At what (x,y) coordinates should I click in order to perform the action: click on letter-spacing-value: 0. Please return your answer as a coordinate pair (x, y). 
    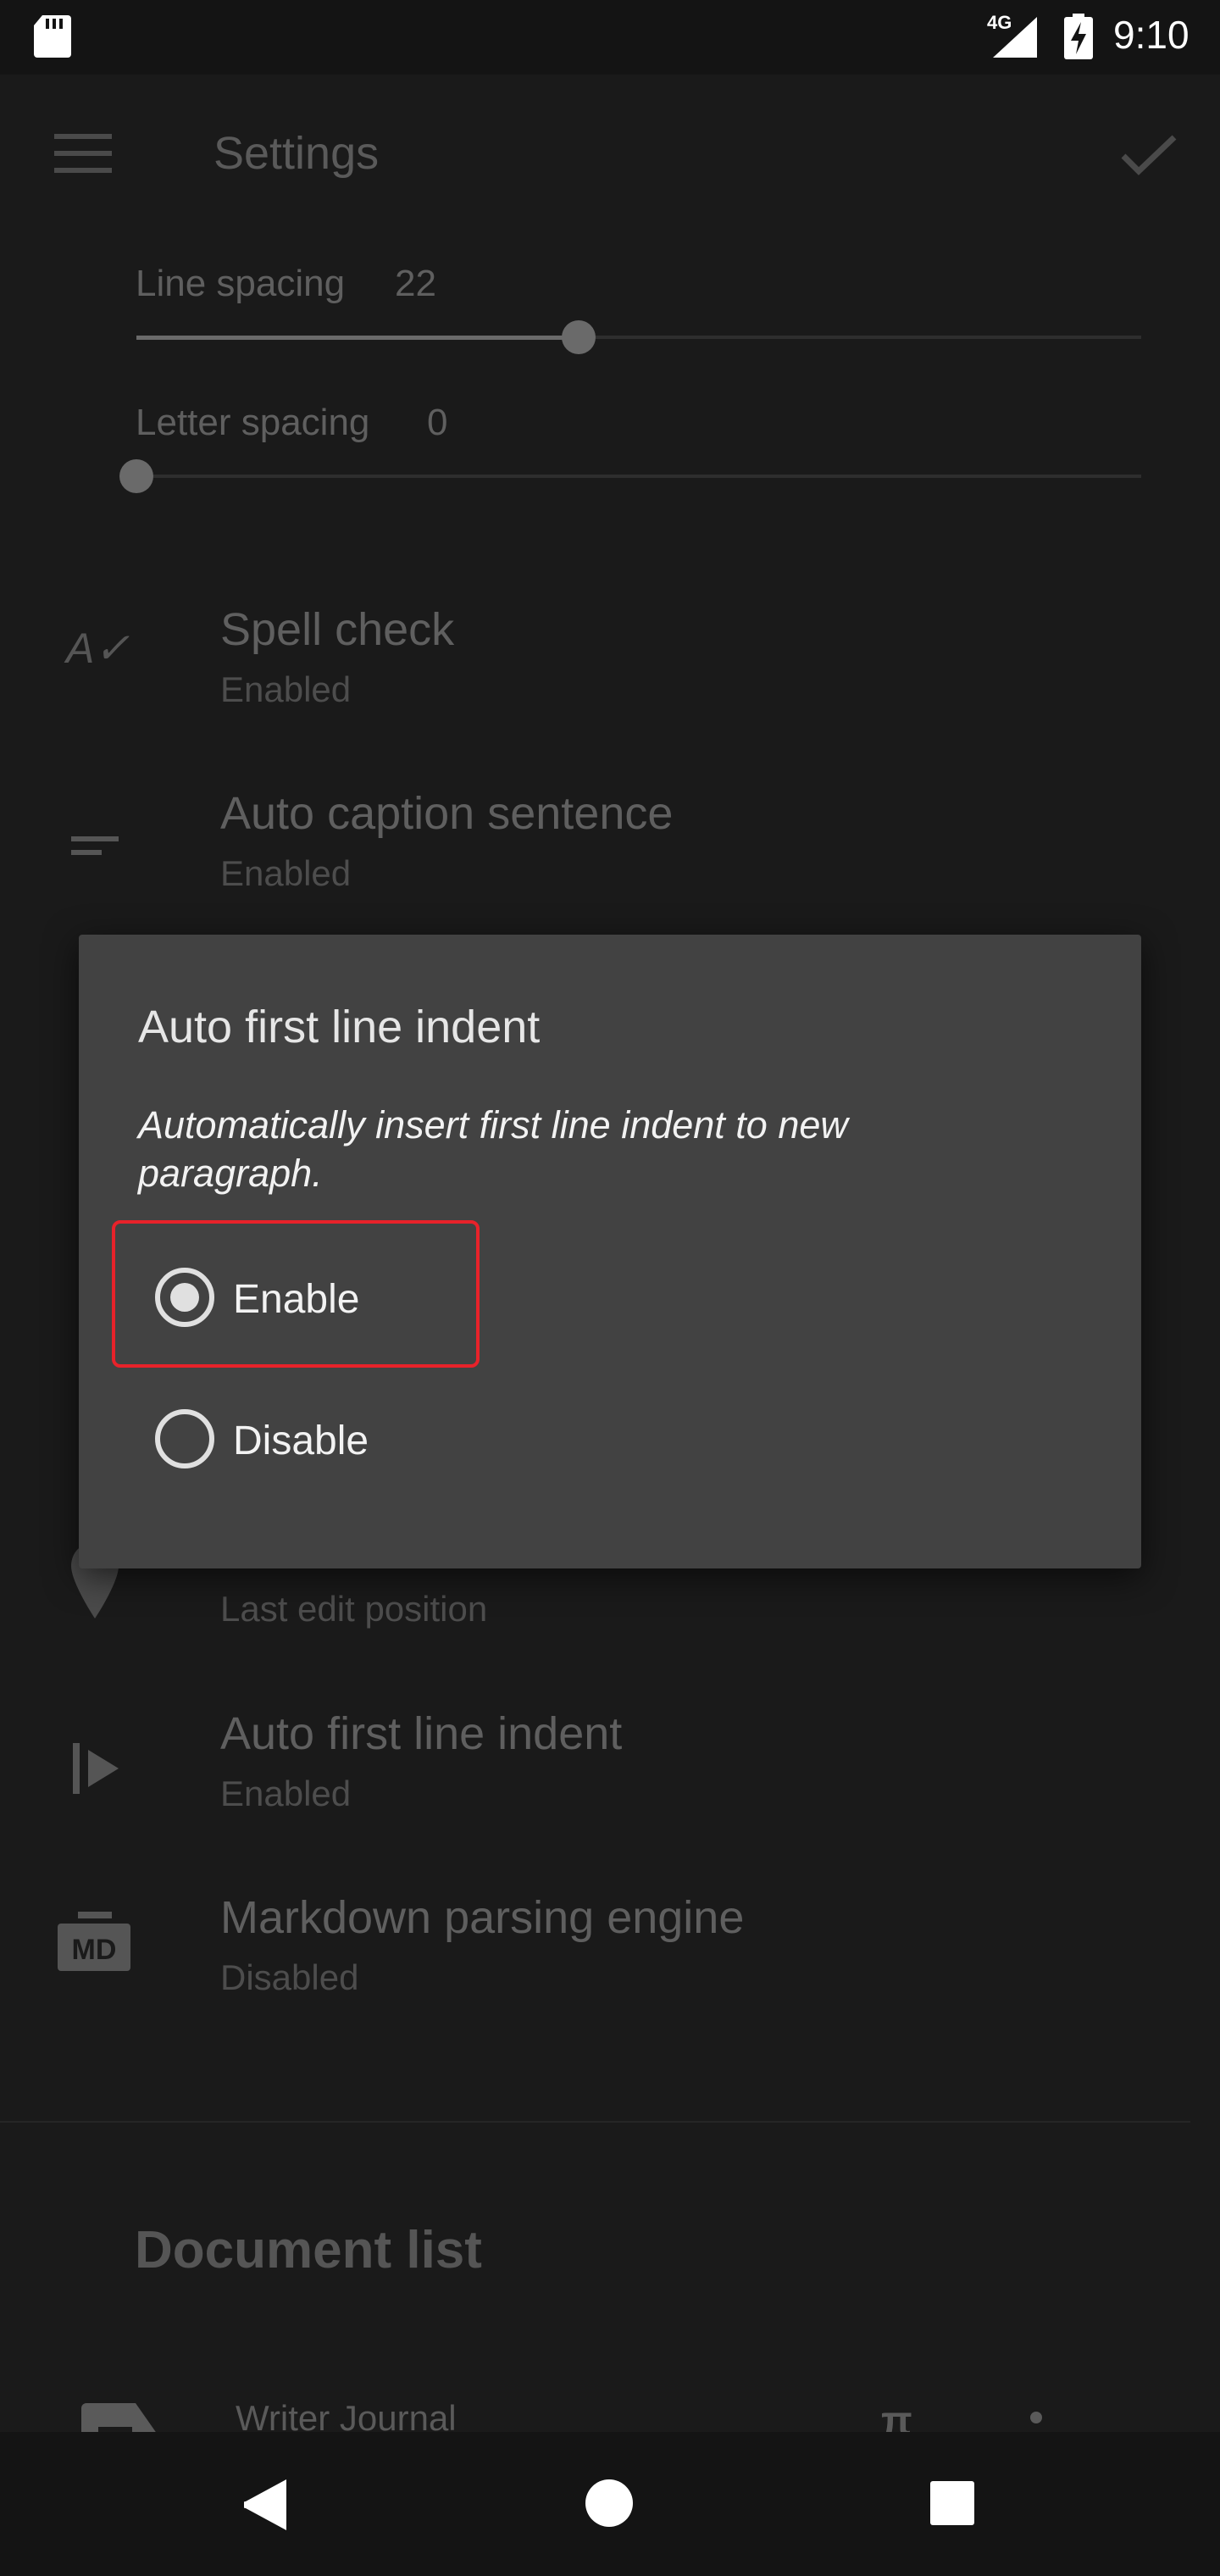
    Looking at the image, I should click on (437, 422).